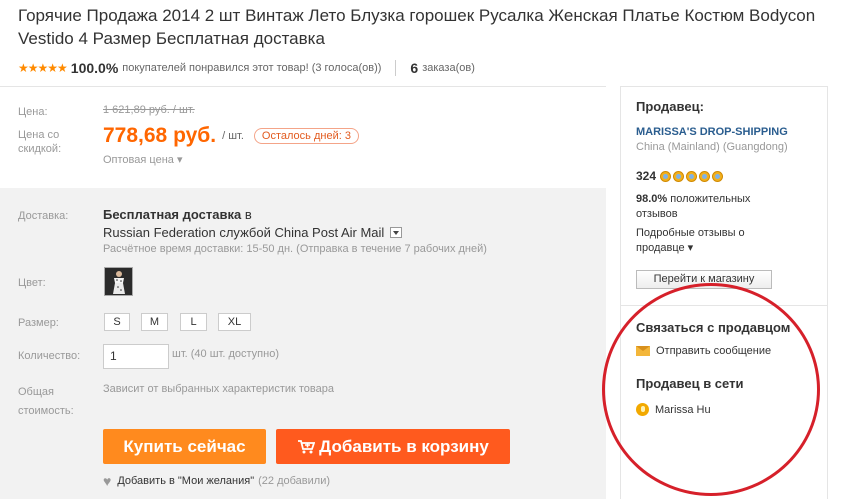  Describe the element at coordinates (160, 135) in the screenshot. I see `discount-price: 778,68 руб.` at that location.